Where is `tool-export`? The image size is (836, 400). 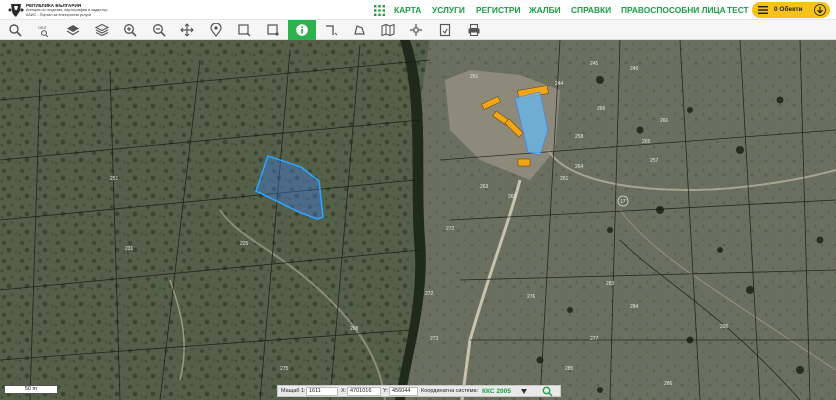
tool-export is located at coordinates (445, 30).